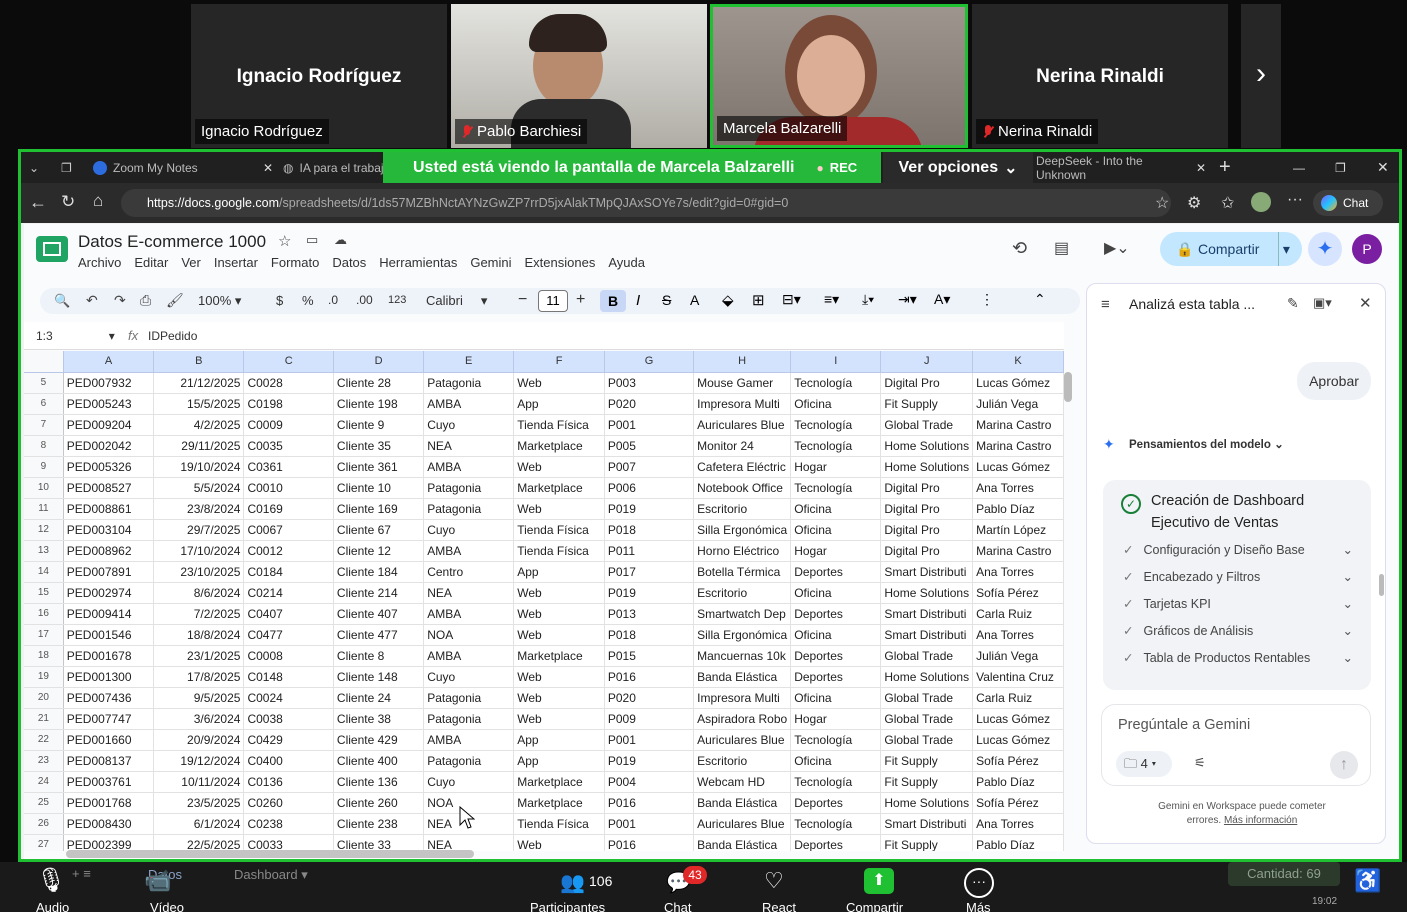 This screenshot has height=912, width=1407. I want to click on column-header: A, so click(109, 362).